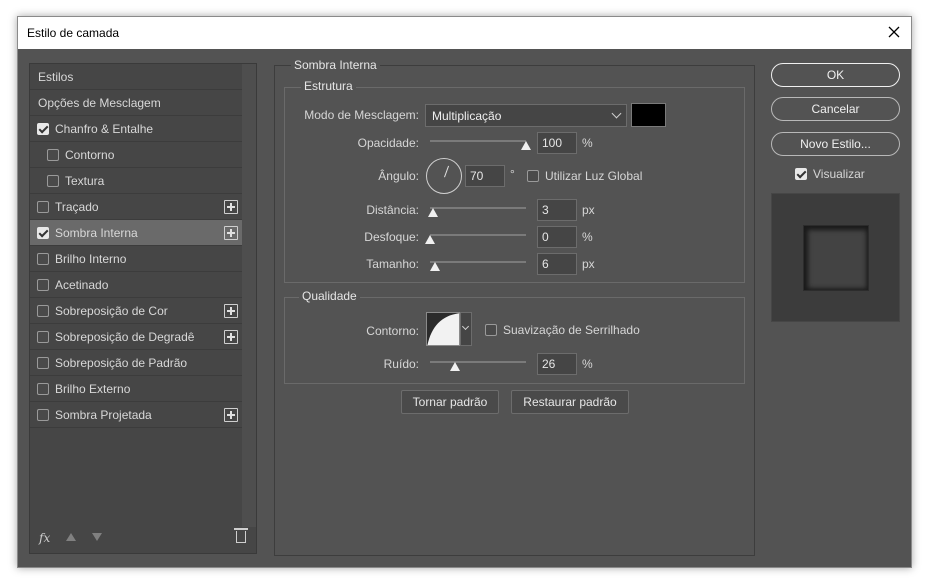 The image size is (928, 585). I want to click on sidebar-item: Chanfro & Entalhe, so click(136, 129).